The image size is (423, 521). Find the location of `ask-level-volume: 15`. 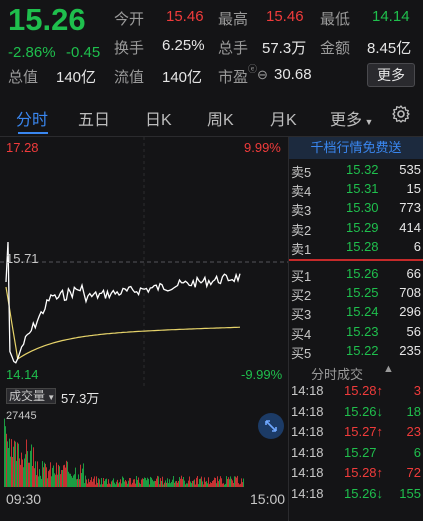

ask-level-volume: 15 is located at coordinates (413, 189).